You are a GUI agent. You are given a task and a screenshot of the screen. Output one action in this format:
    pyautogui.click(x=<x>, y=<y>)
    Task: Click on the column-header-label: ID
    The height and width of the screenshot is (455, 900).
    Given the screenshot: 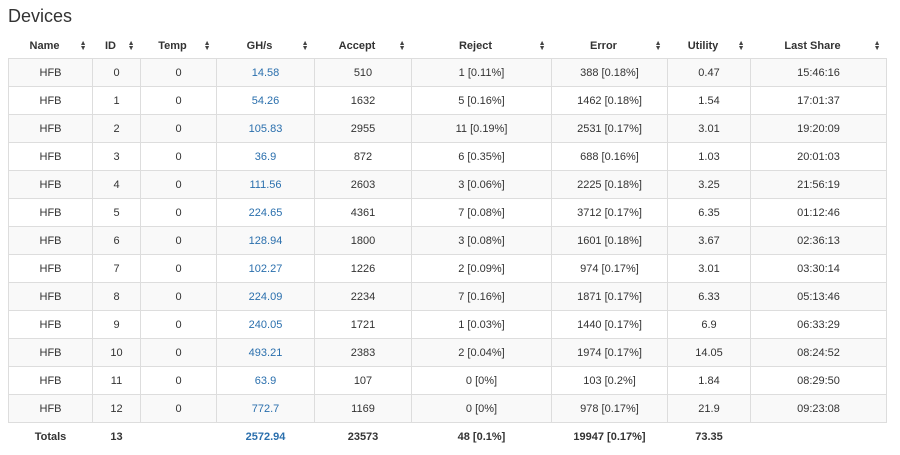 What is the action you would take?
    pyautogui.click(x=110, y=46)
    